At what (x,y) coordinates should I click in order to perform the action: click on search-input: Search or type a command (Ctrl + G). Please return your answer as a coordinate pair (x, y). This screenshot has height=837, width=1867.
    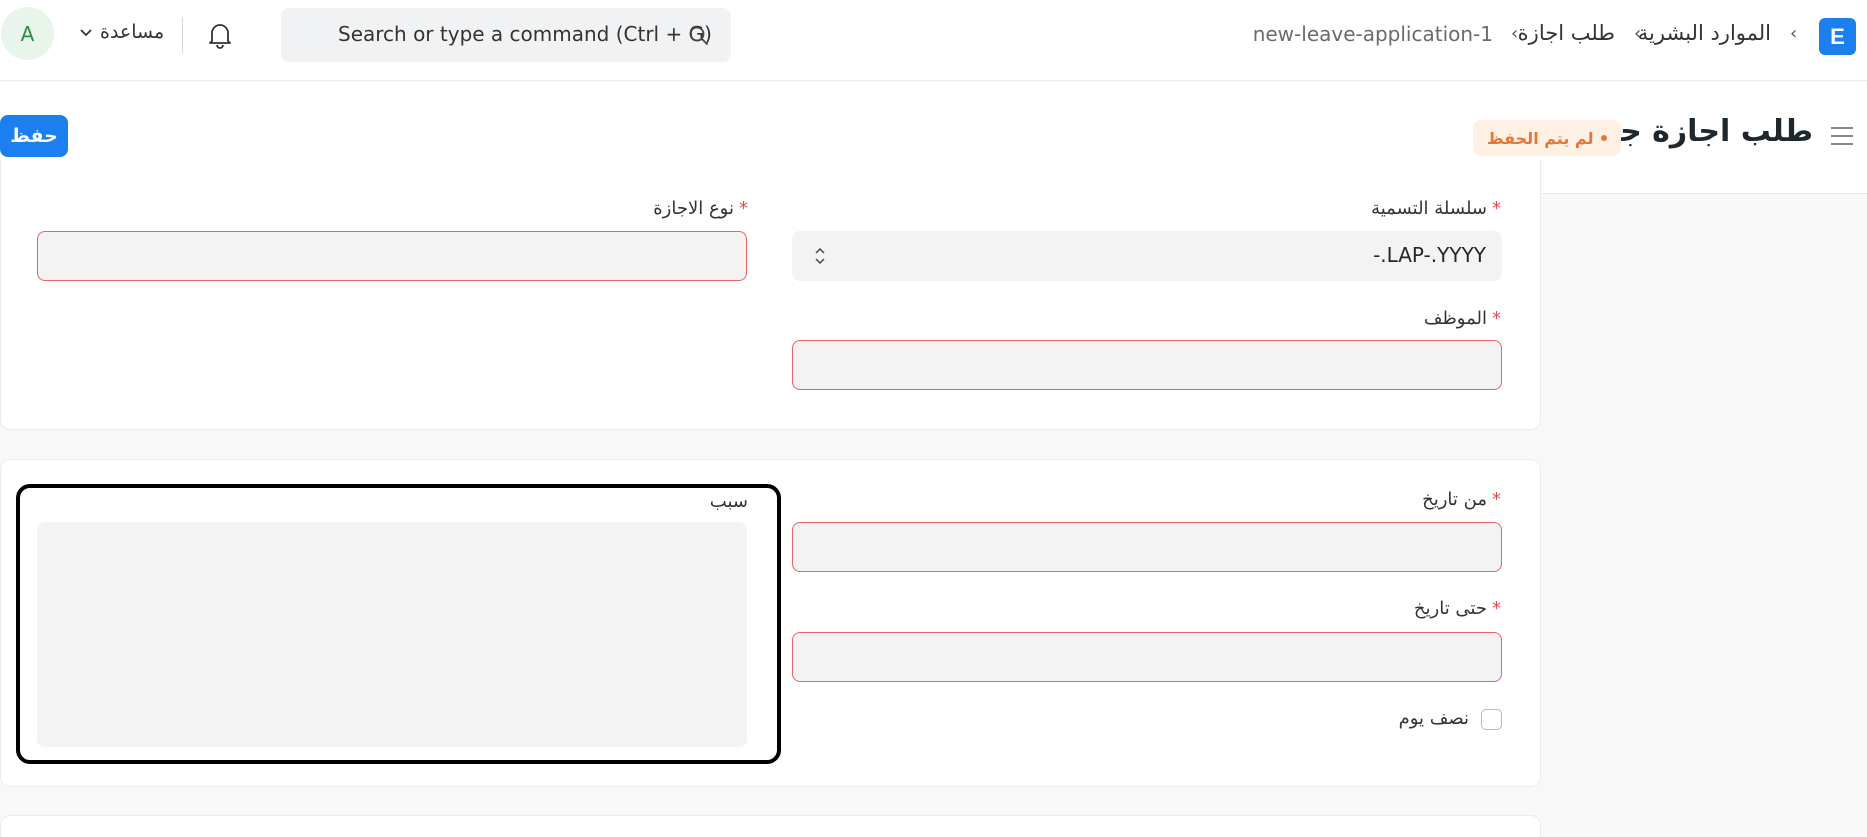
    Looking at the image, I should click on (506, 35).